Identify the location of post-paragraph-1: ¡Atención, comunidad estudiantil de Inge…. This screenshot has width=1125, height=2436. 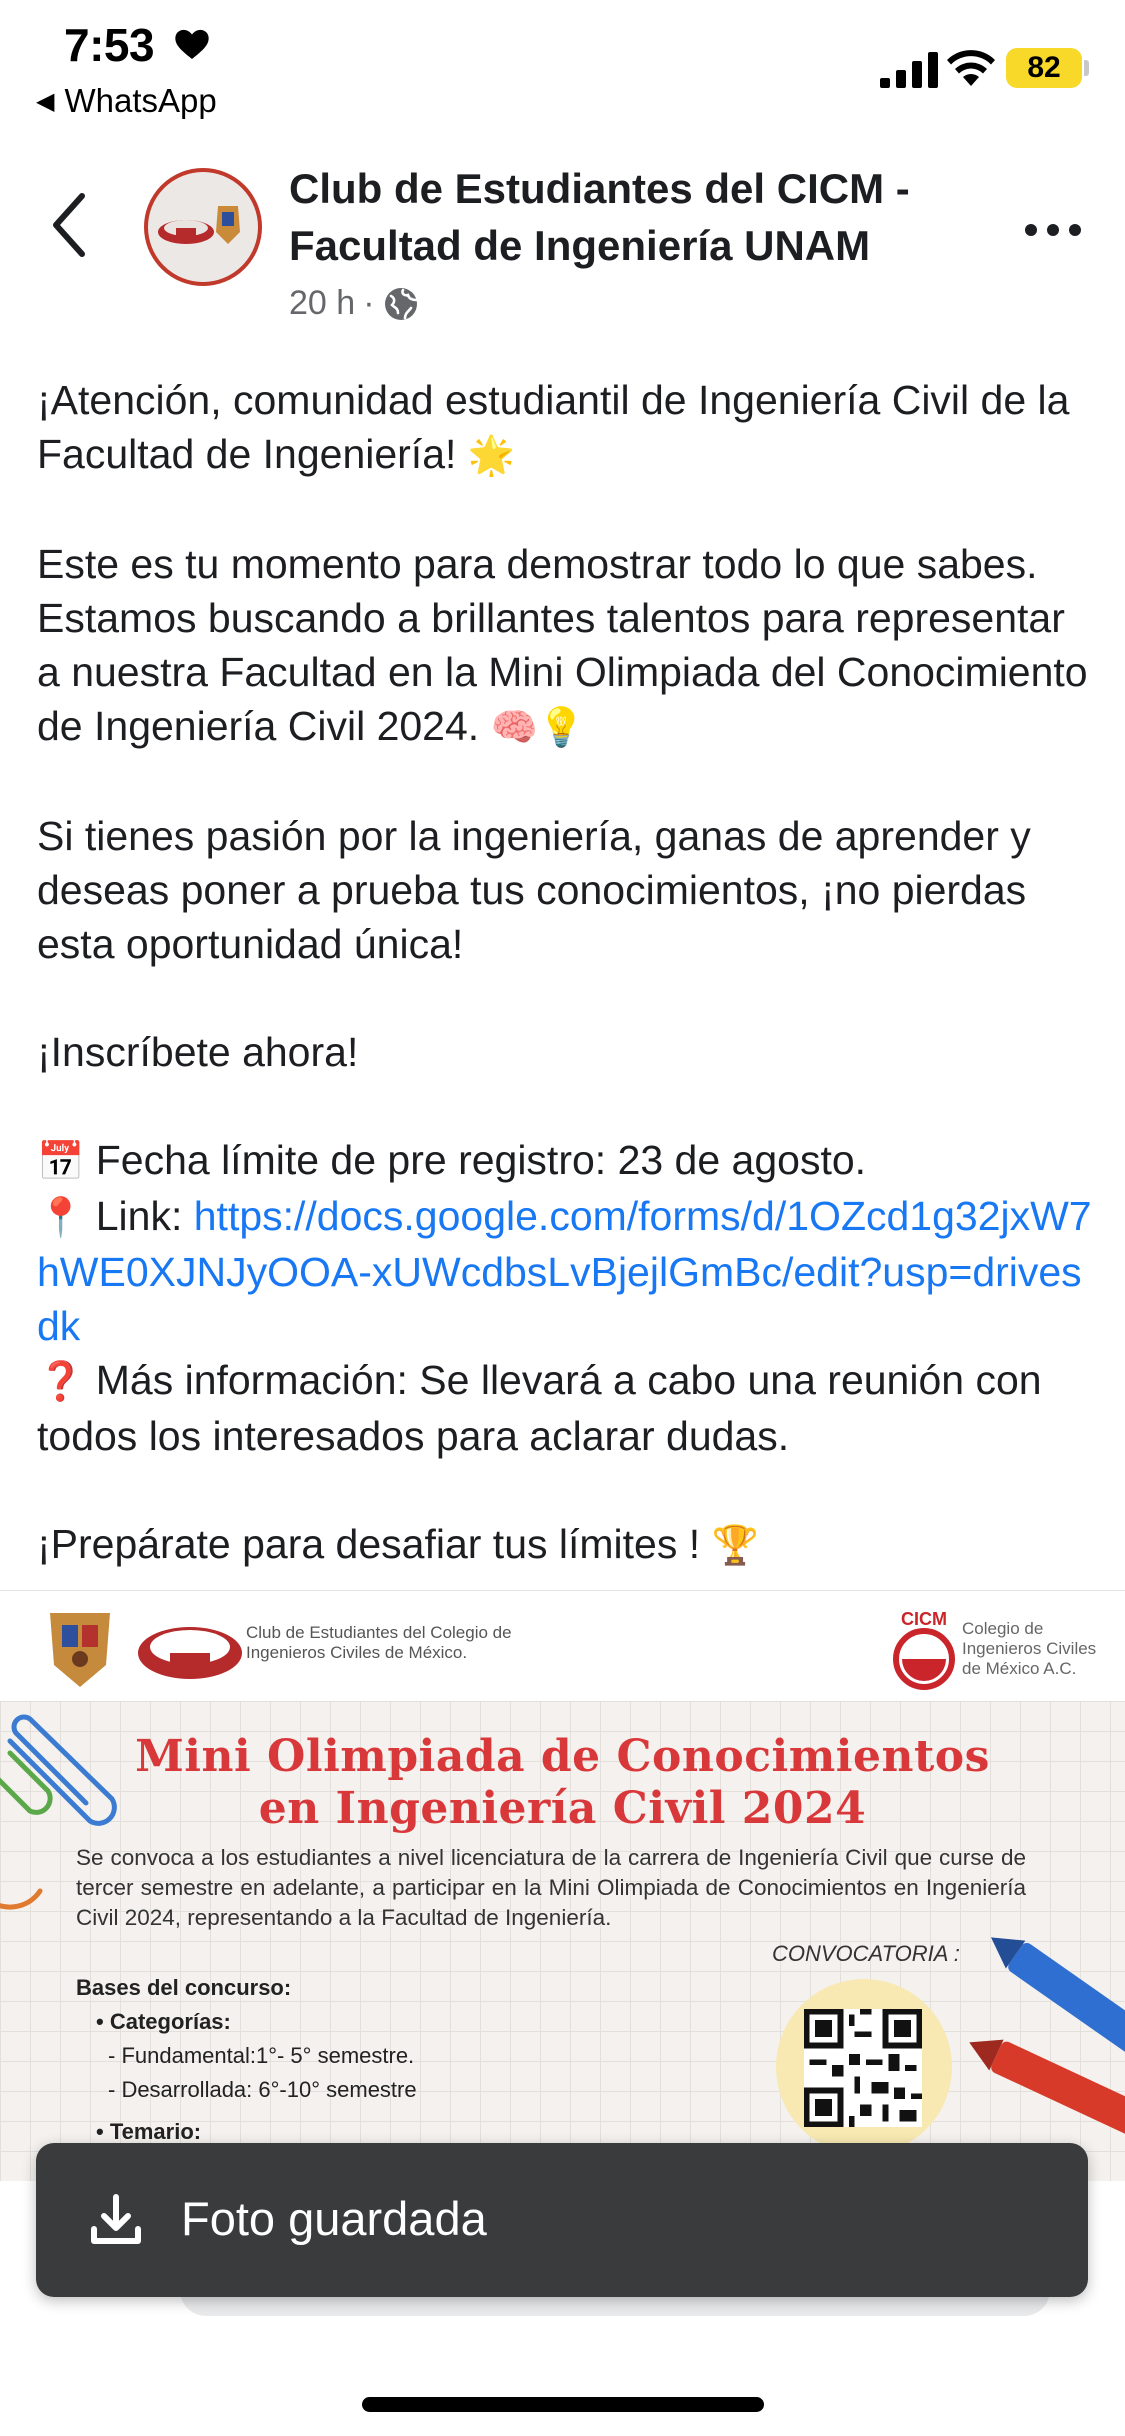
(567, 428).